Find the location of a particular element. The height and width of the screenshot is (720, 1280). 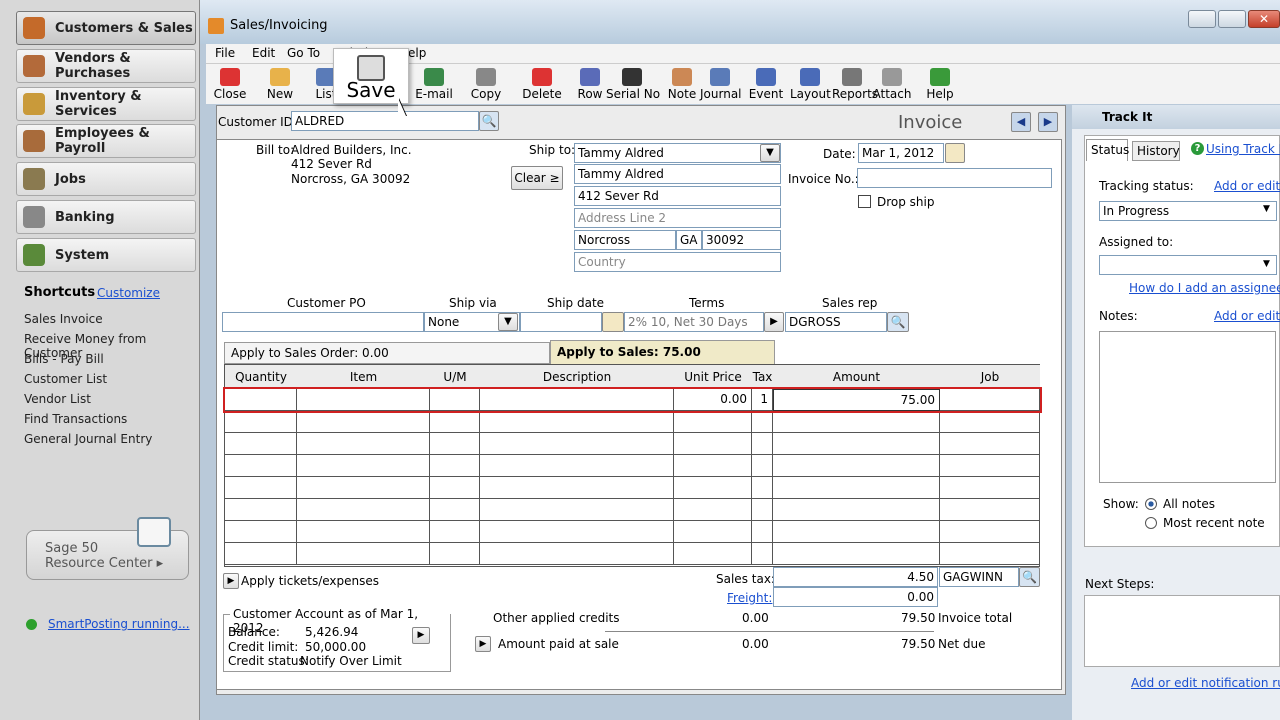

toolbar-journal-button: Journal is located at coordinates (721, 86).